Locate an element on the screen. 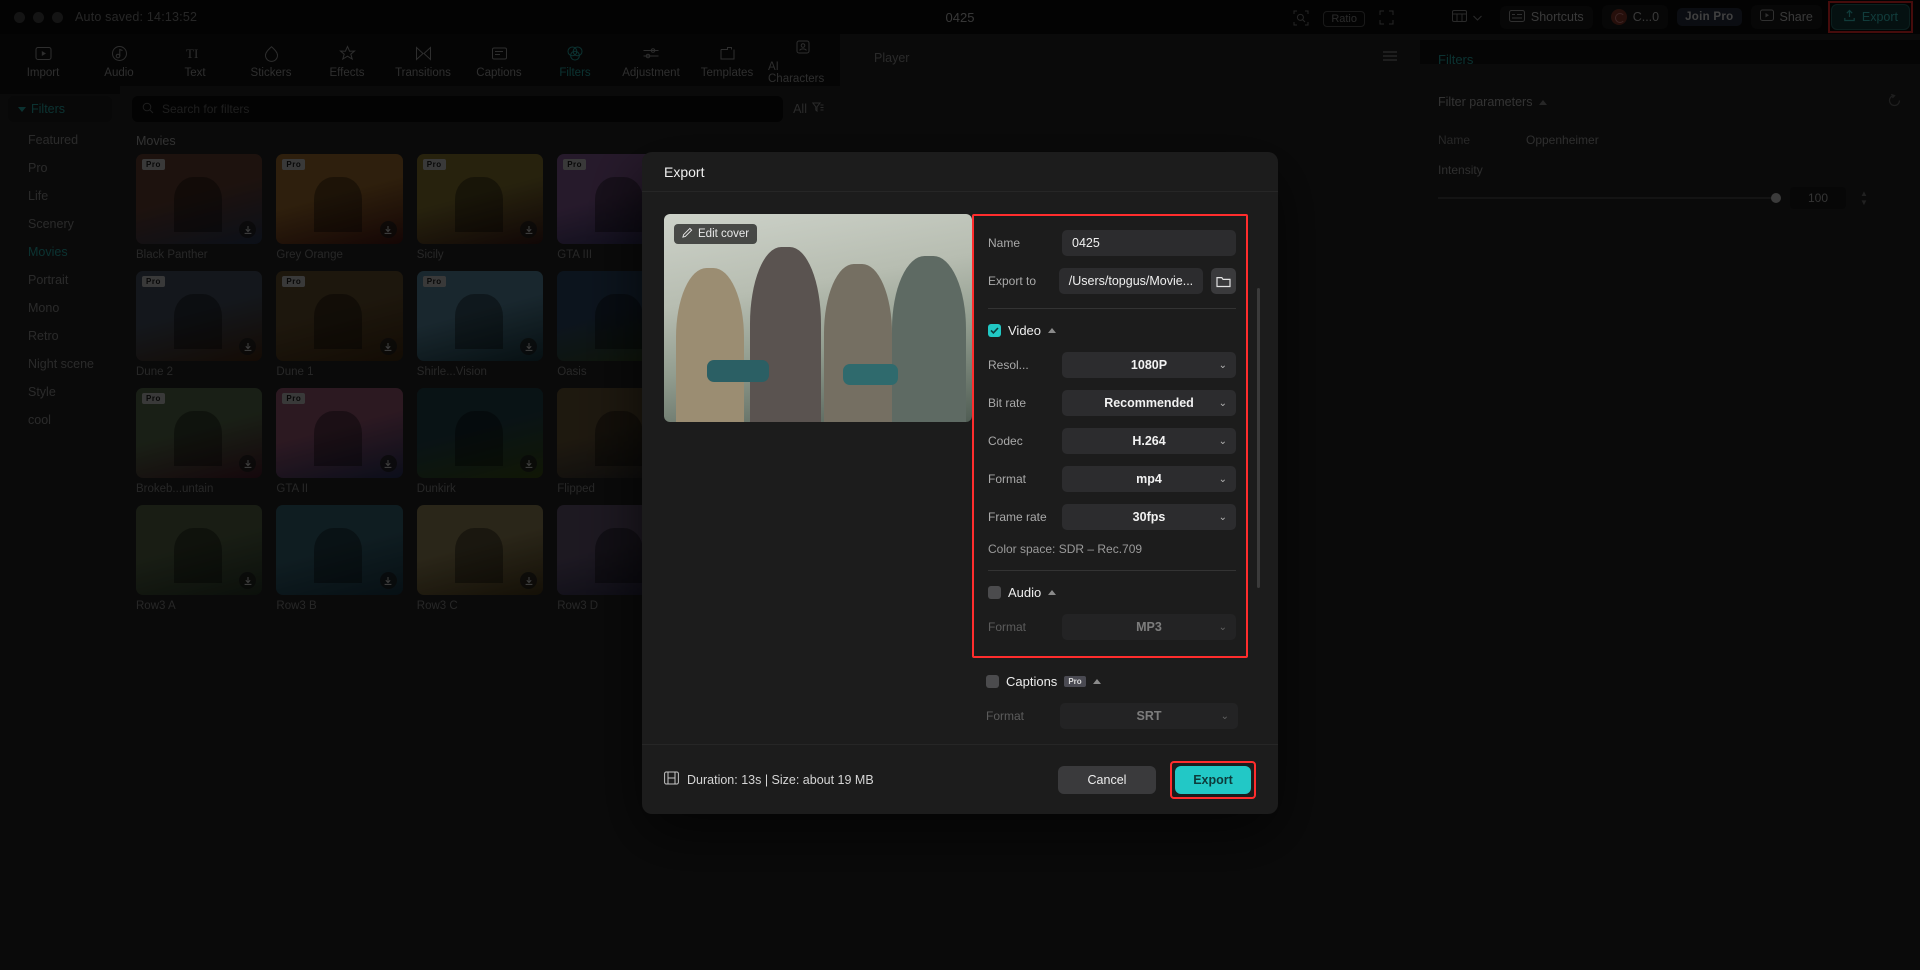 Image resolution: width=1920 pixels, height=970 pixels. film-icon is located at coordinates (671, 779).